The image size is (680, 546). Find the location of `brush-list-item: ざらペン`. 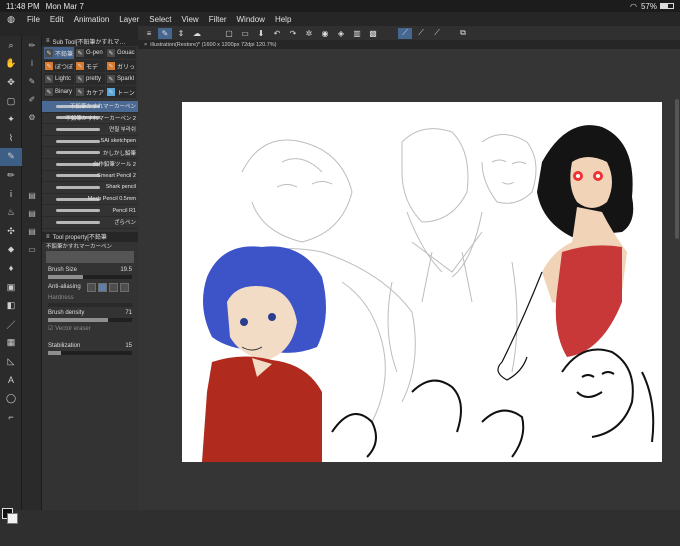

brush-list-item: ざらペン is located at coordinates (90, 223).